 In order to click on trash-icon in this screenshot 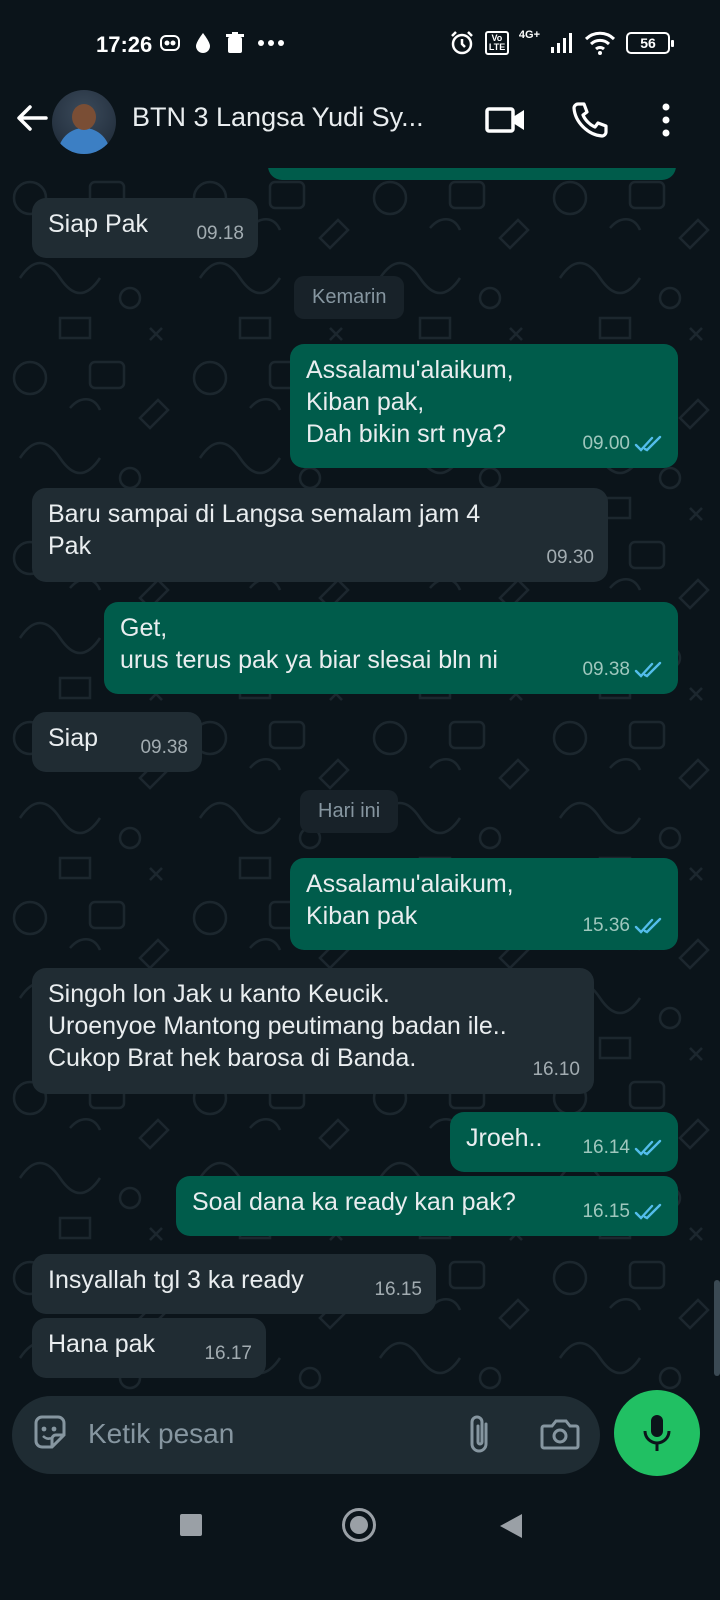, I will do `click(235, 42)`.